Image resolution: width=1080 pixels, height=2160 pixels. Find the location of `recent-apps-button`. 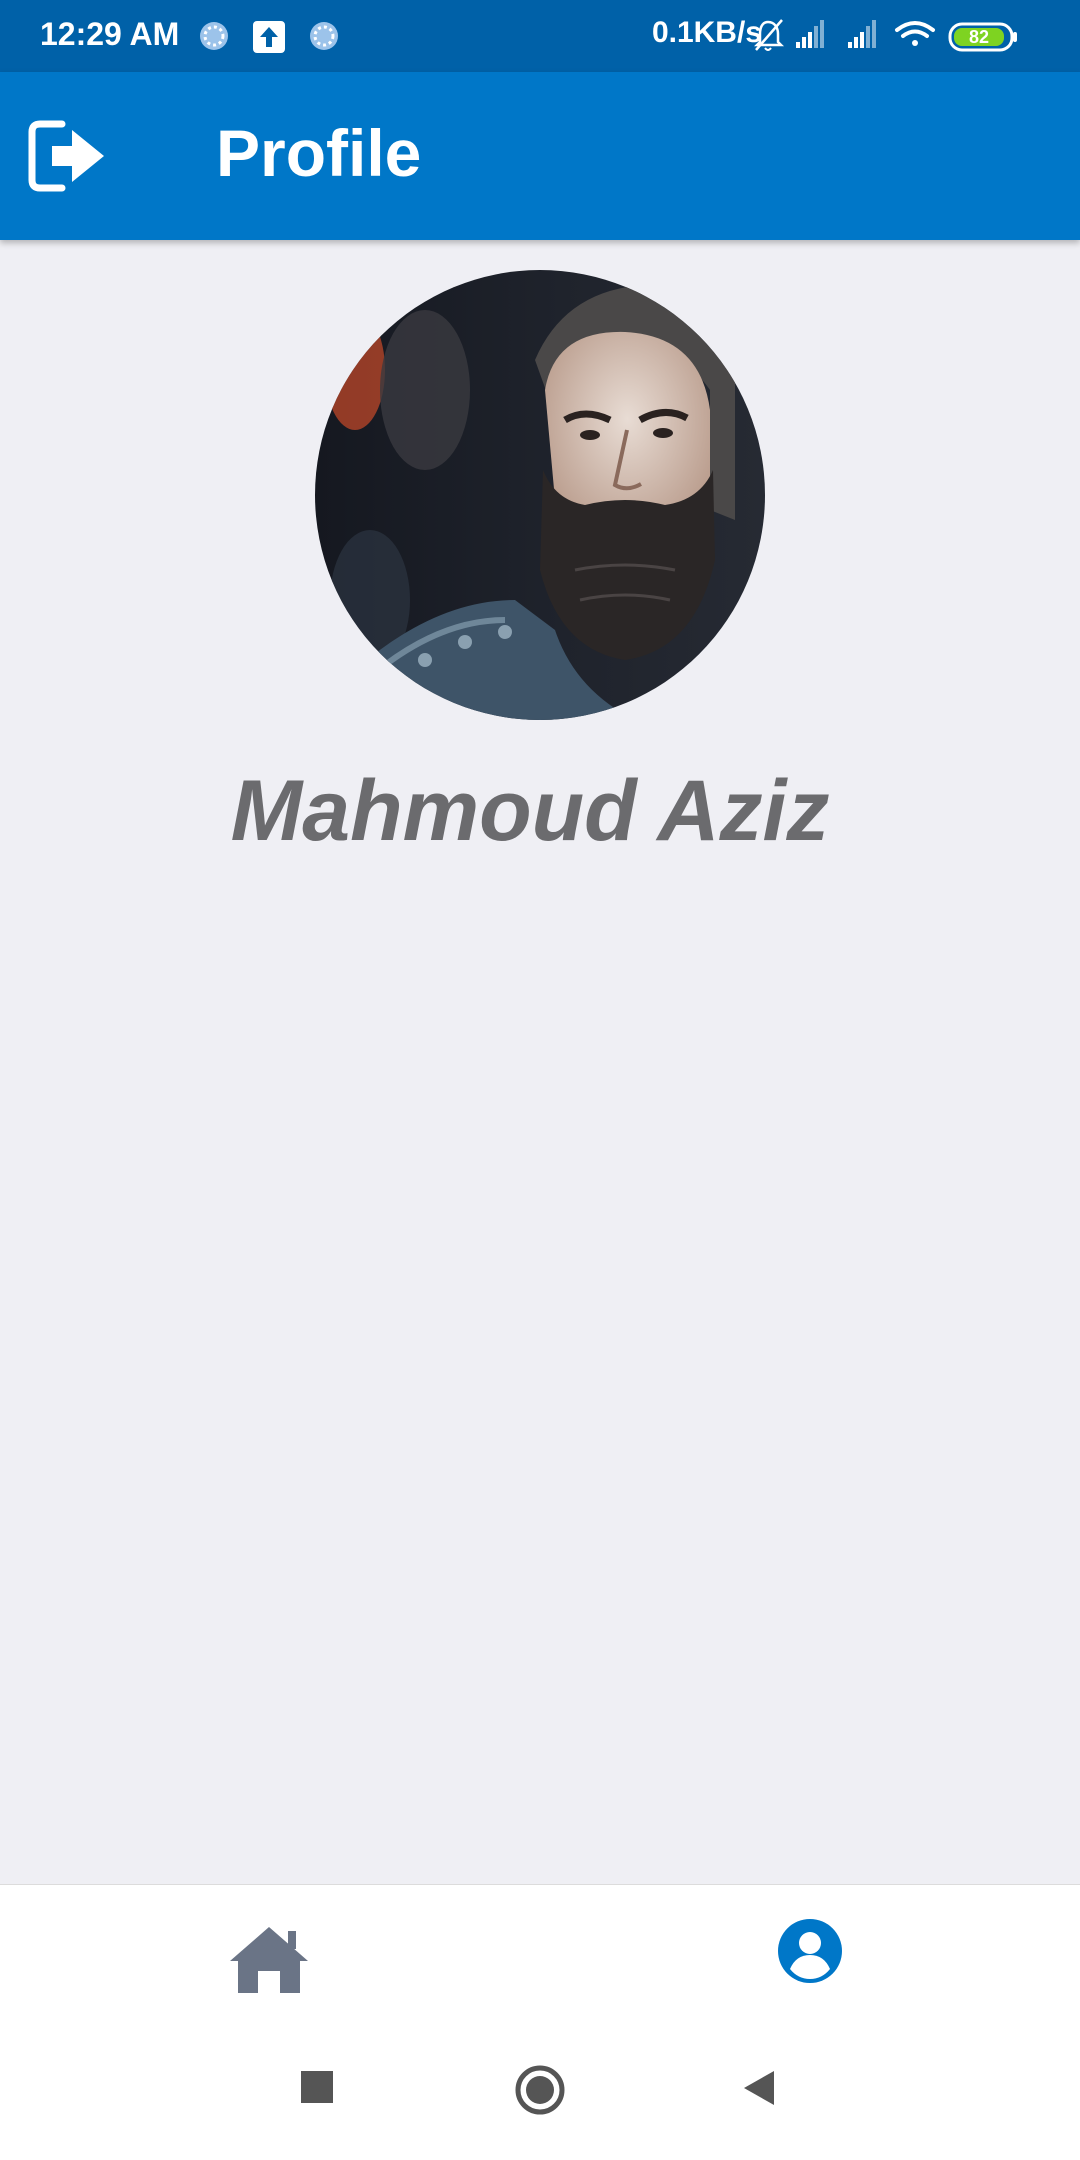

recent-apps-button is located at coordinates (317, 2089).